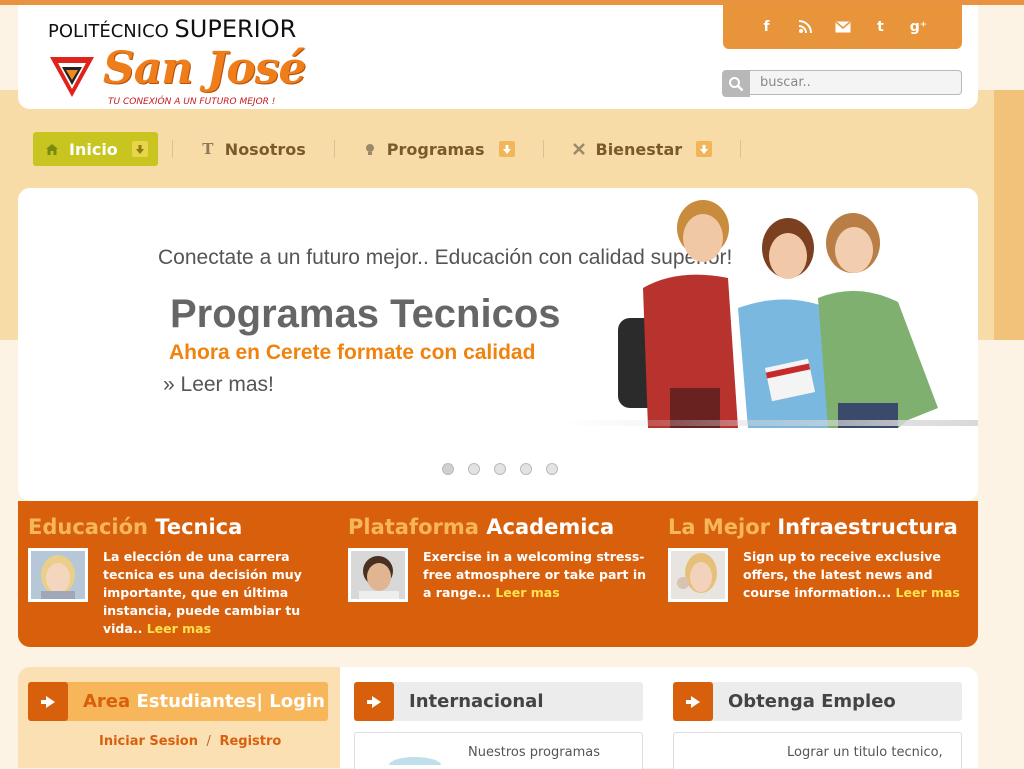  I want to click on empleo-title: Obtenga Empleo, so click(812, 701).